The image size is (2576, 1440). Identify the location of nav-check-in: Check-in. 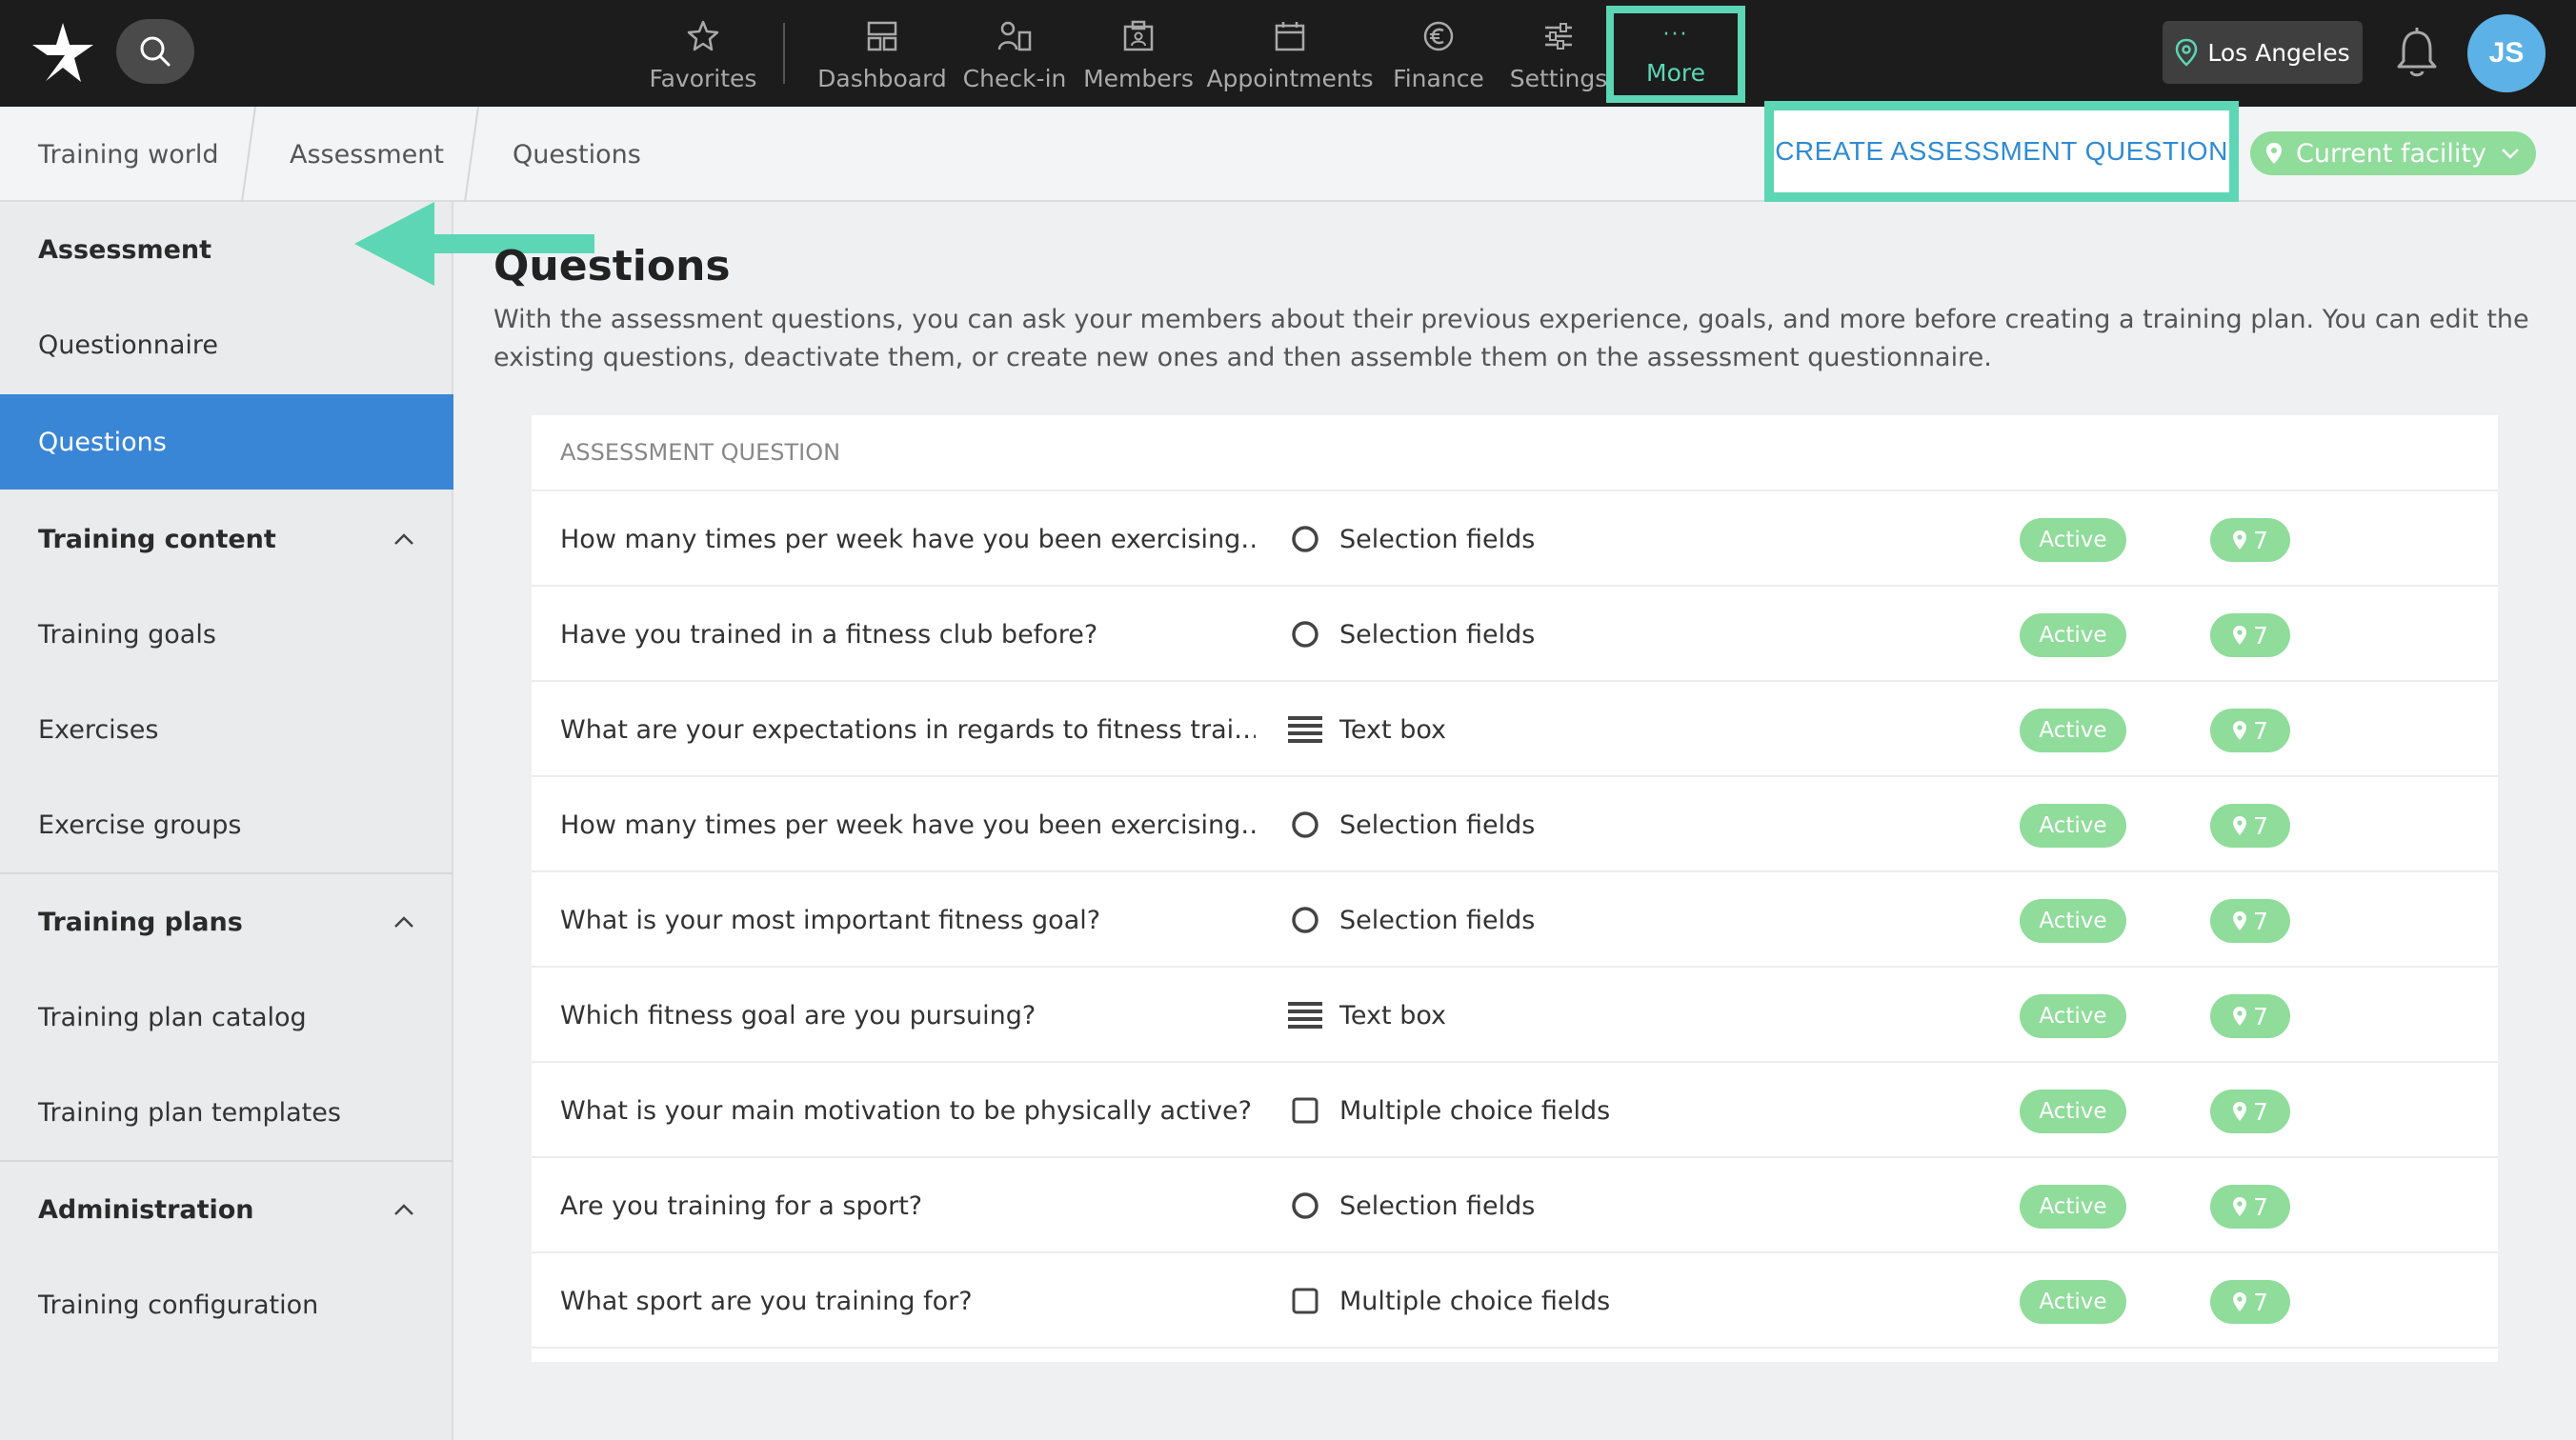
(1014, 53).